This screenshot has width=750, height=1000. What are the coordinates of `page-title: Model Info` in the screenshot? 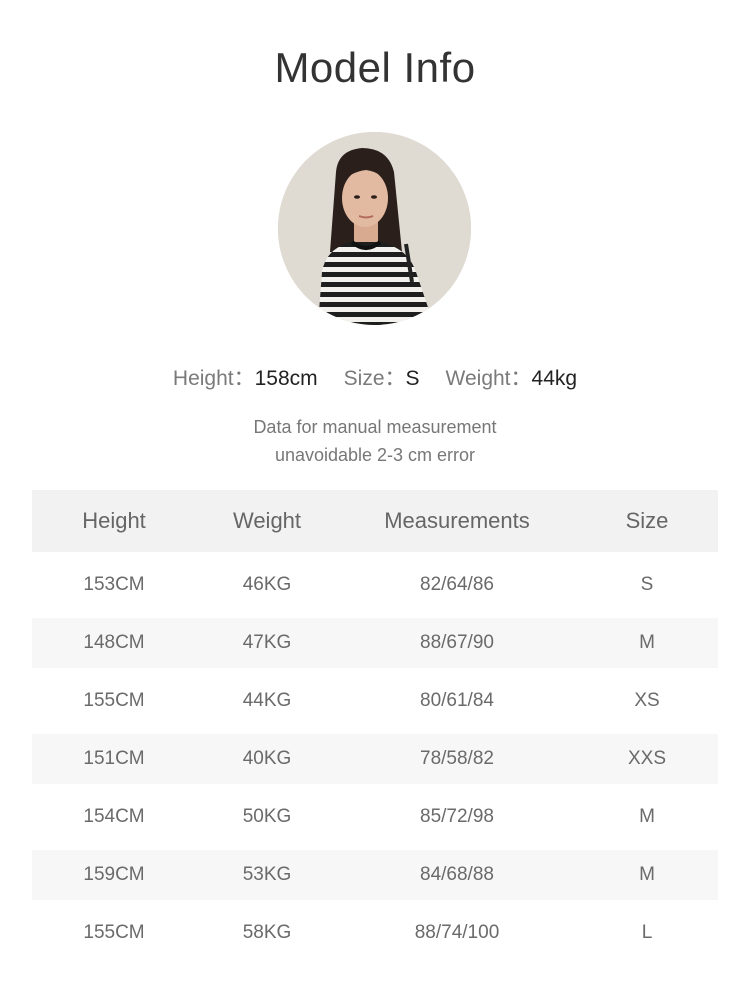 It's located at (375, 67).